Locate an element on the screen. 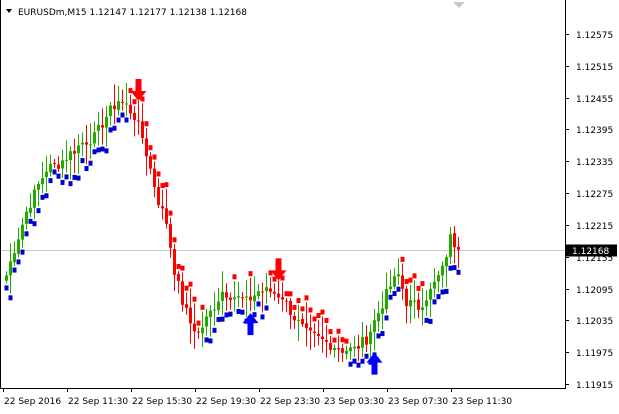 Image resolution: width=619 pixels, height=414 pixels. time-tick-label: 23 Sep 11:30 is located at coordinates (482, 402).